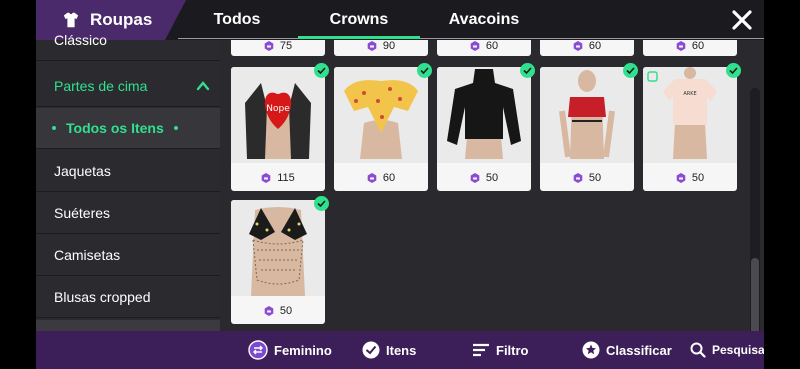  I want to click on svg-text: Nope, so click(278, 109).